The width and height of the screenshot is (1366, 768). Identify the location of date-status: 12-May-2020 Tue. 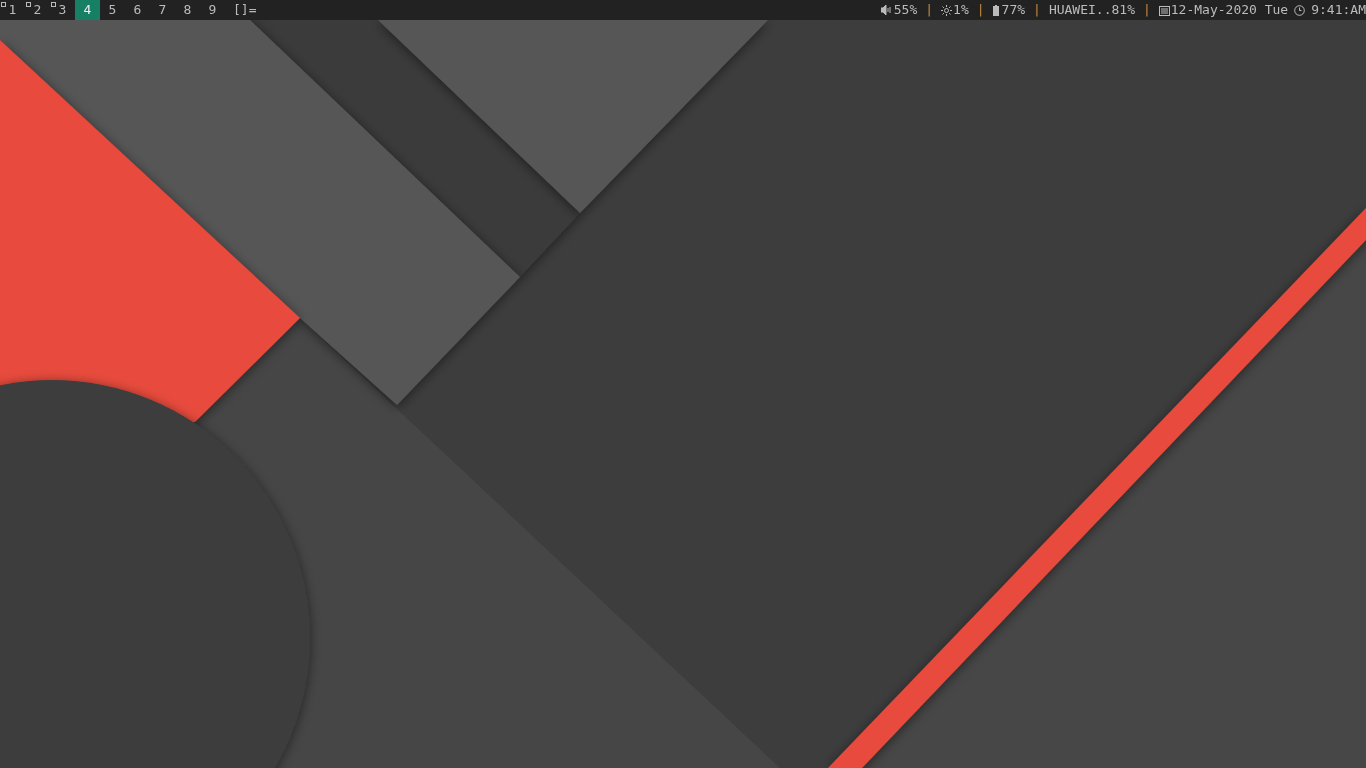
(1229, 10).